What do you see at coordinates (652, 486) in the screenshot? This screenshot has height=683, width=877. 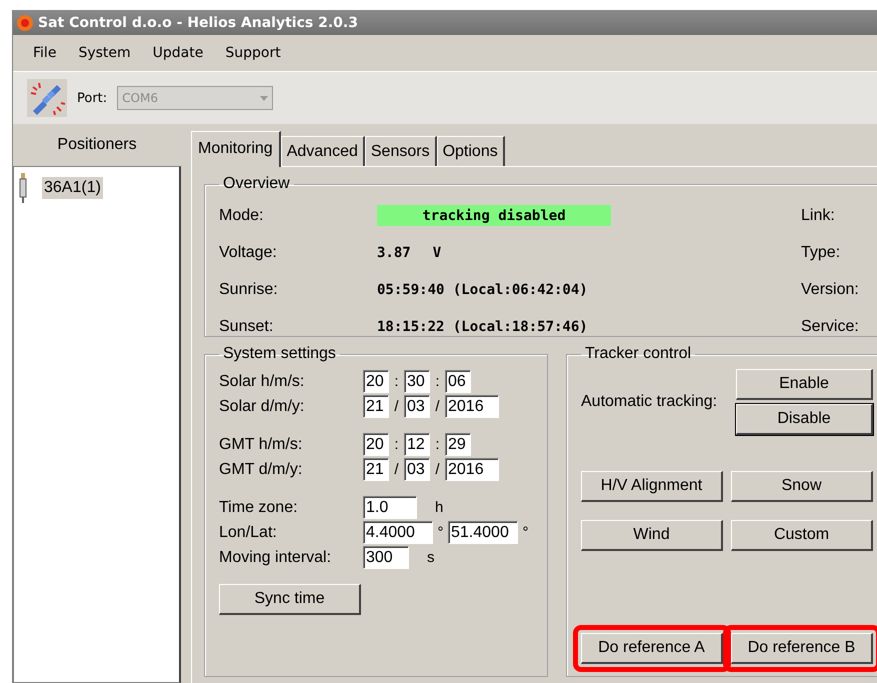 I see `action-button: H/V Alignment` at bounding box center [652, 486].